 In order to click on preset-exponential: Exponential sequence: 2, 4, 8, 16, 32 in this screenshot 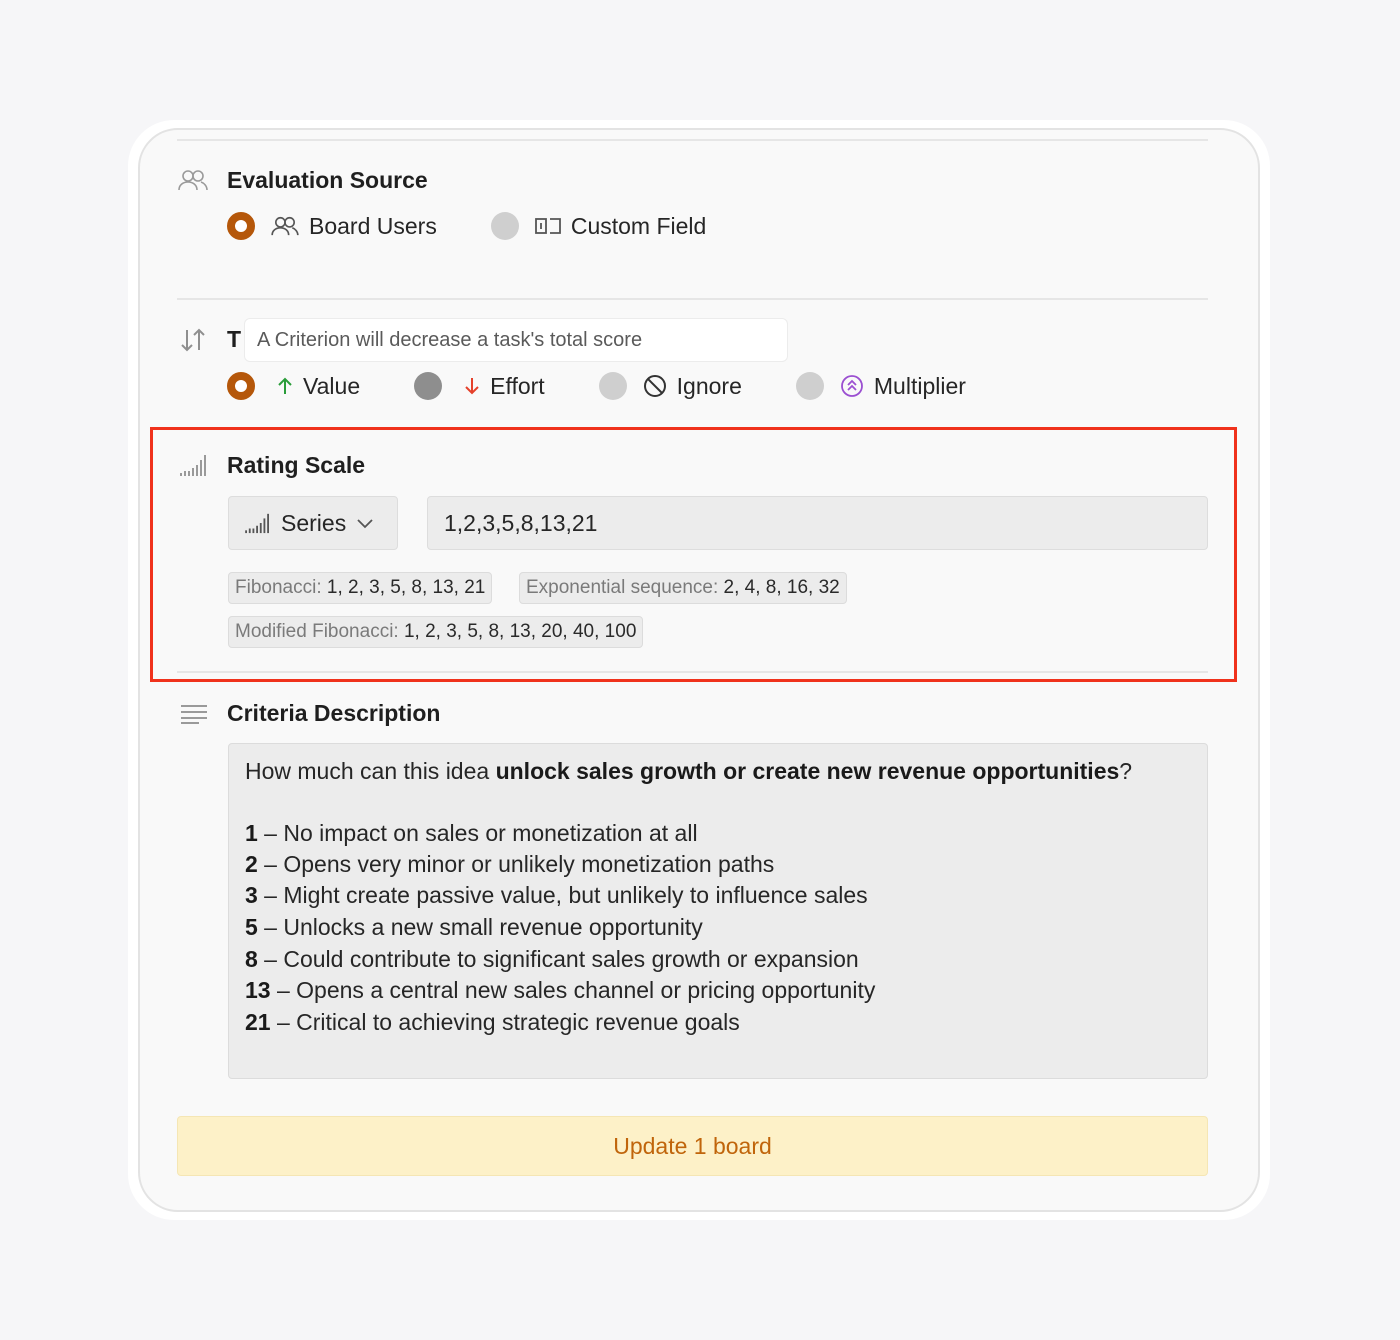, I will do `click(683, 588)`.